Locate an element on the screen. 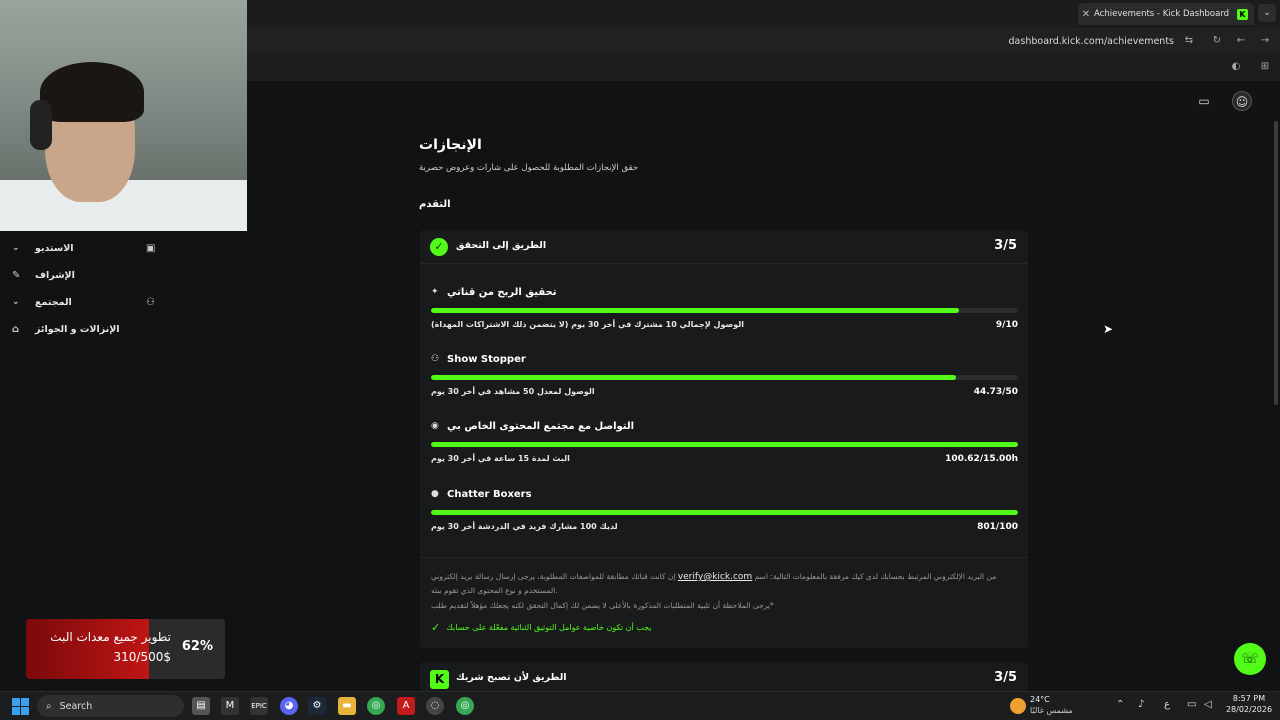 This screenshot has width=1280, height=720. sidebar-item-label: الاستديو is located at coordinates (54, 248).